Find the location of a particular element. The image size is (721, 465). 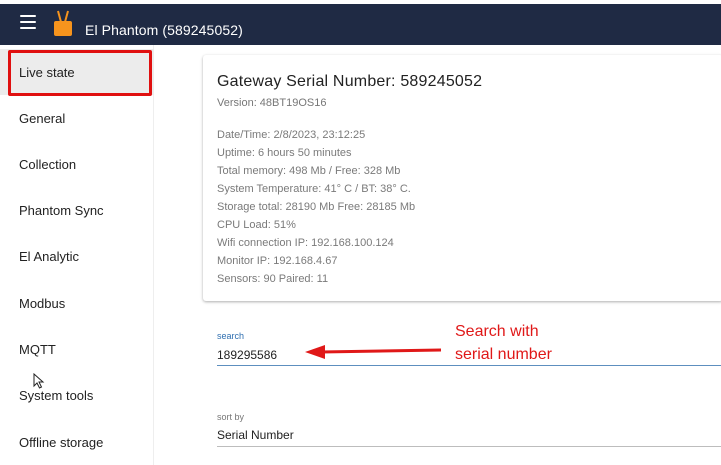

gateway-version: Version: 48BT19OS16 is located at coordinates (272, 103).